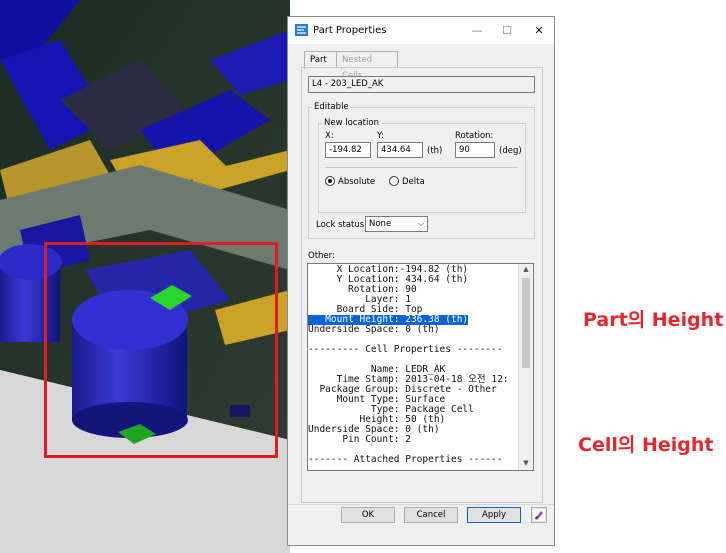 The image size is (726, 553). Describe the element at coordinates (374, 329) in the screenshot. I see `list-line: Underside Space: 0 (th)` at that location.